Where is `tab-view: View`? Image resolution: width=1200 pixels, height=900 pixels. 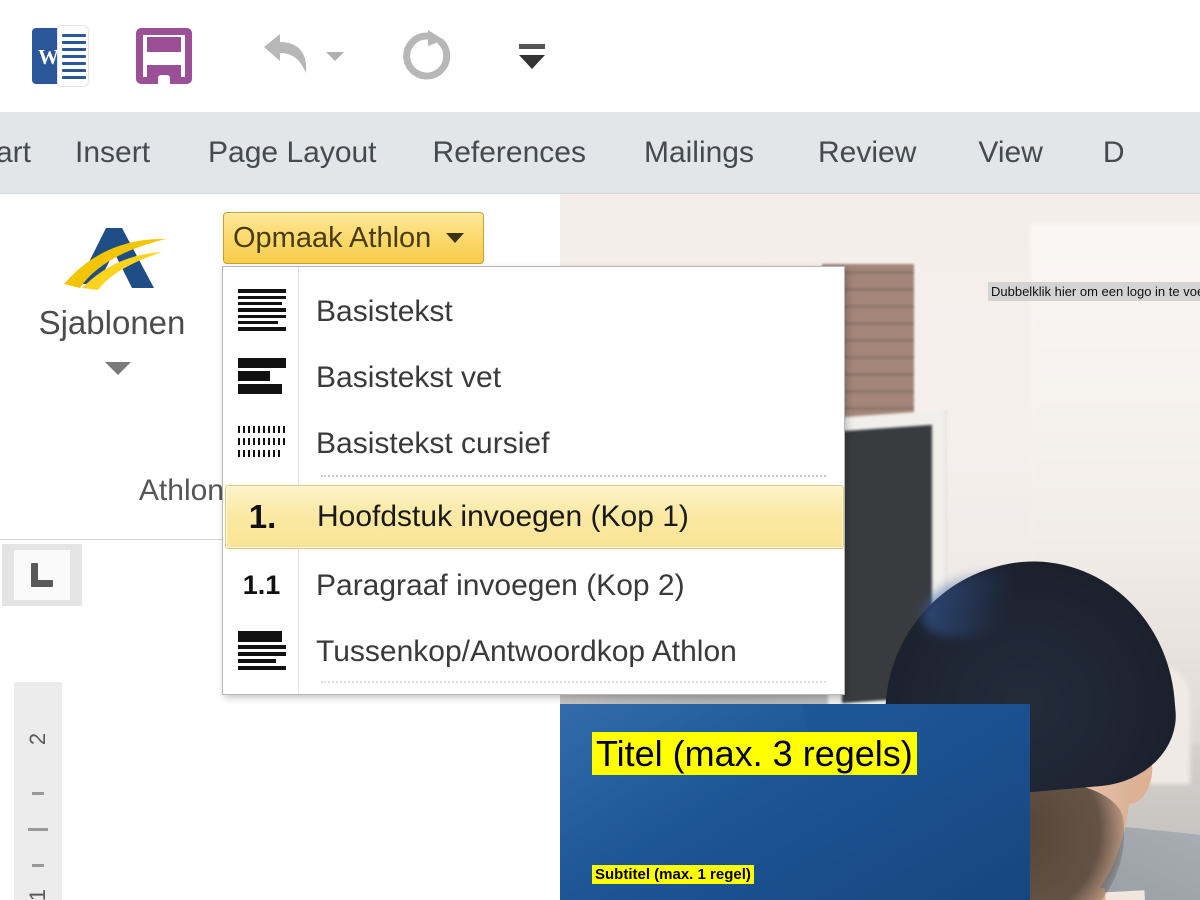
tab-view: View is located at coordinates (1010, 153).